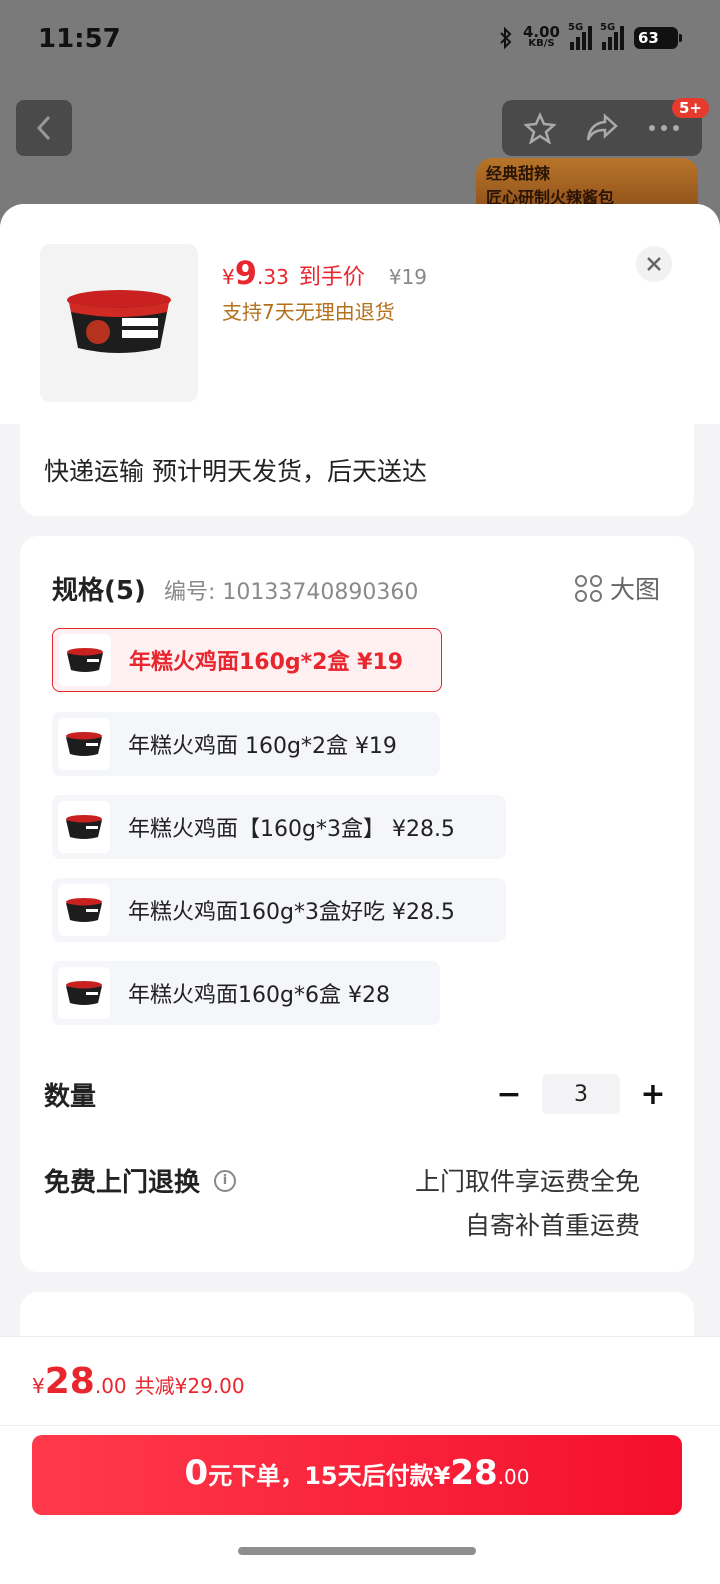  I want to click on status-bar: 11:57 4.00 KB/S 5G 5G 63, so click(360, 40).